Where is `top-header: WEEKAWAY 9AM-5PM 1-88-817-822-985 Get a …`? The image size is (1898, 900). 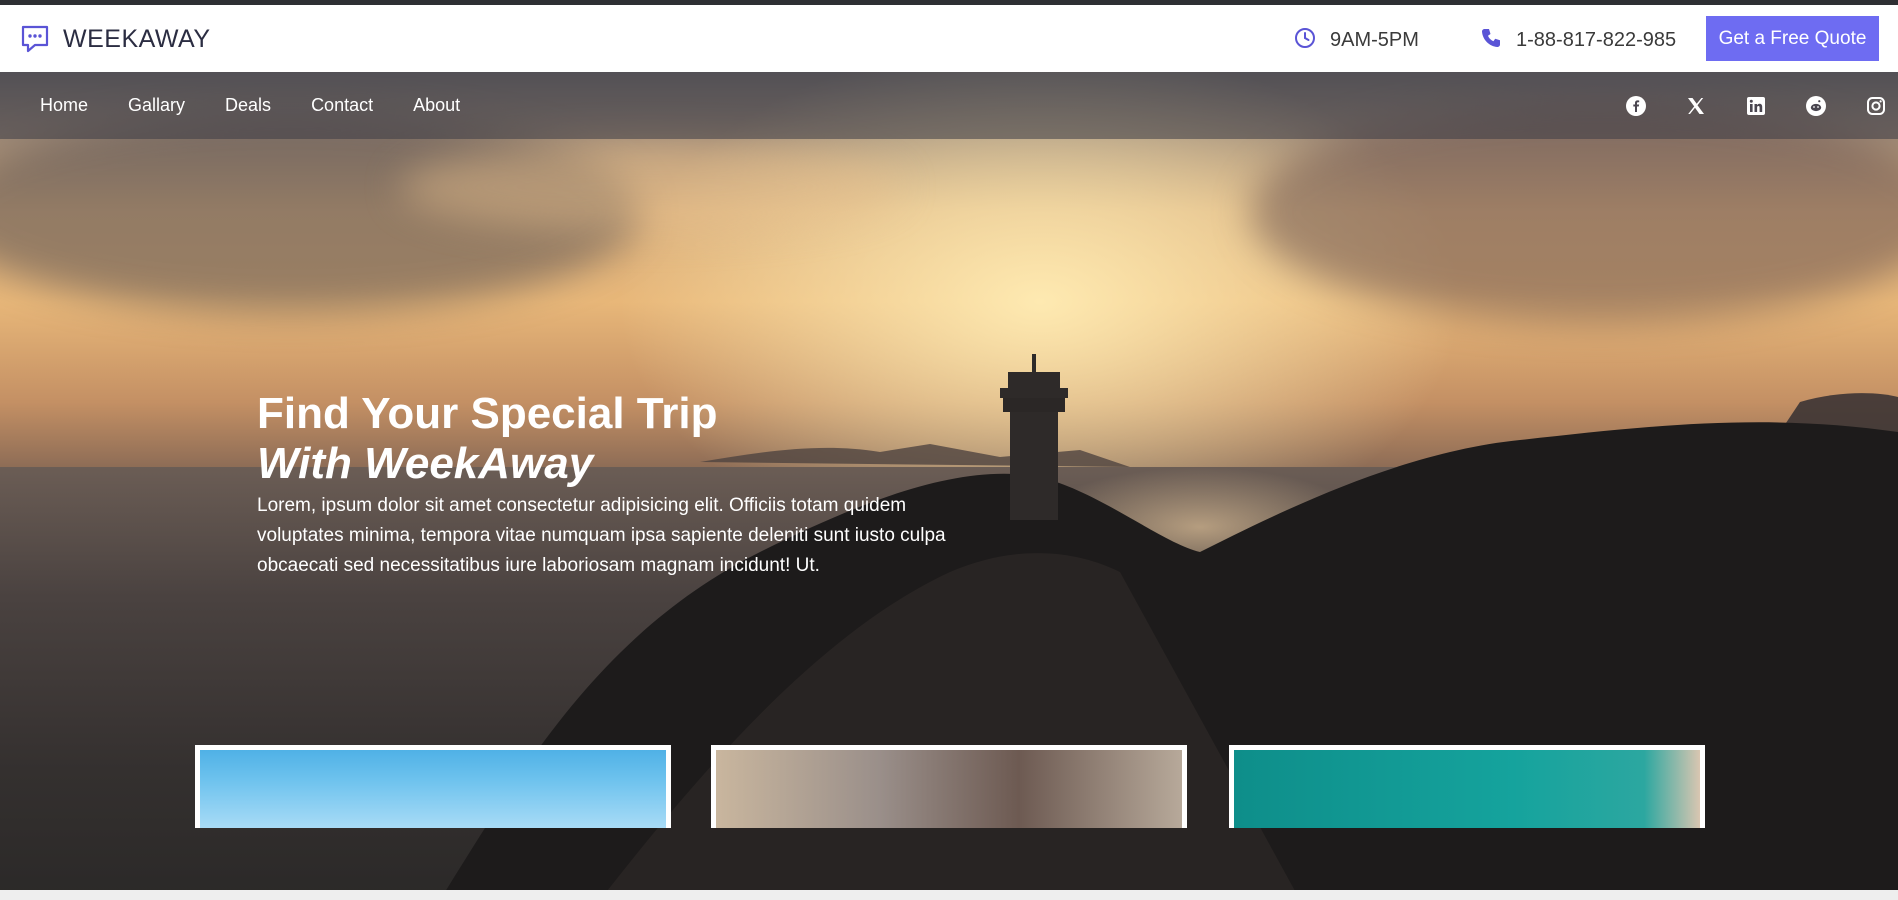
top-header: WEEKAWAY 9AM-5PM 1-88-817-822-985 Get a … is located at coordinates (949, 38).